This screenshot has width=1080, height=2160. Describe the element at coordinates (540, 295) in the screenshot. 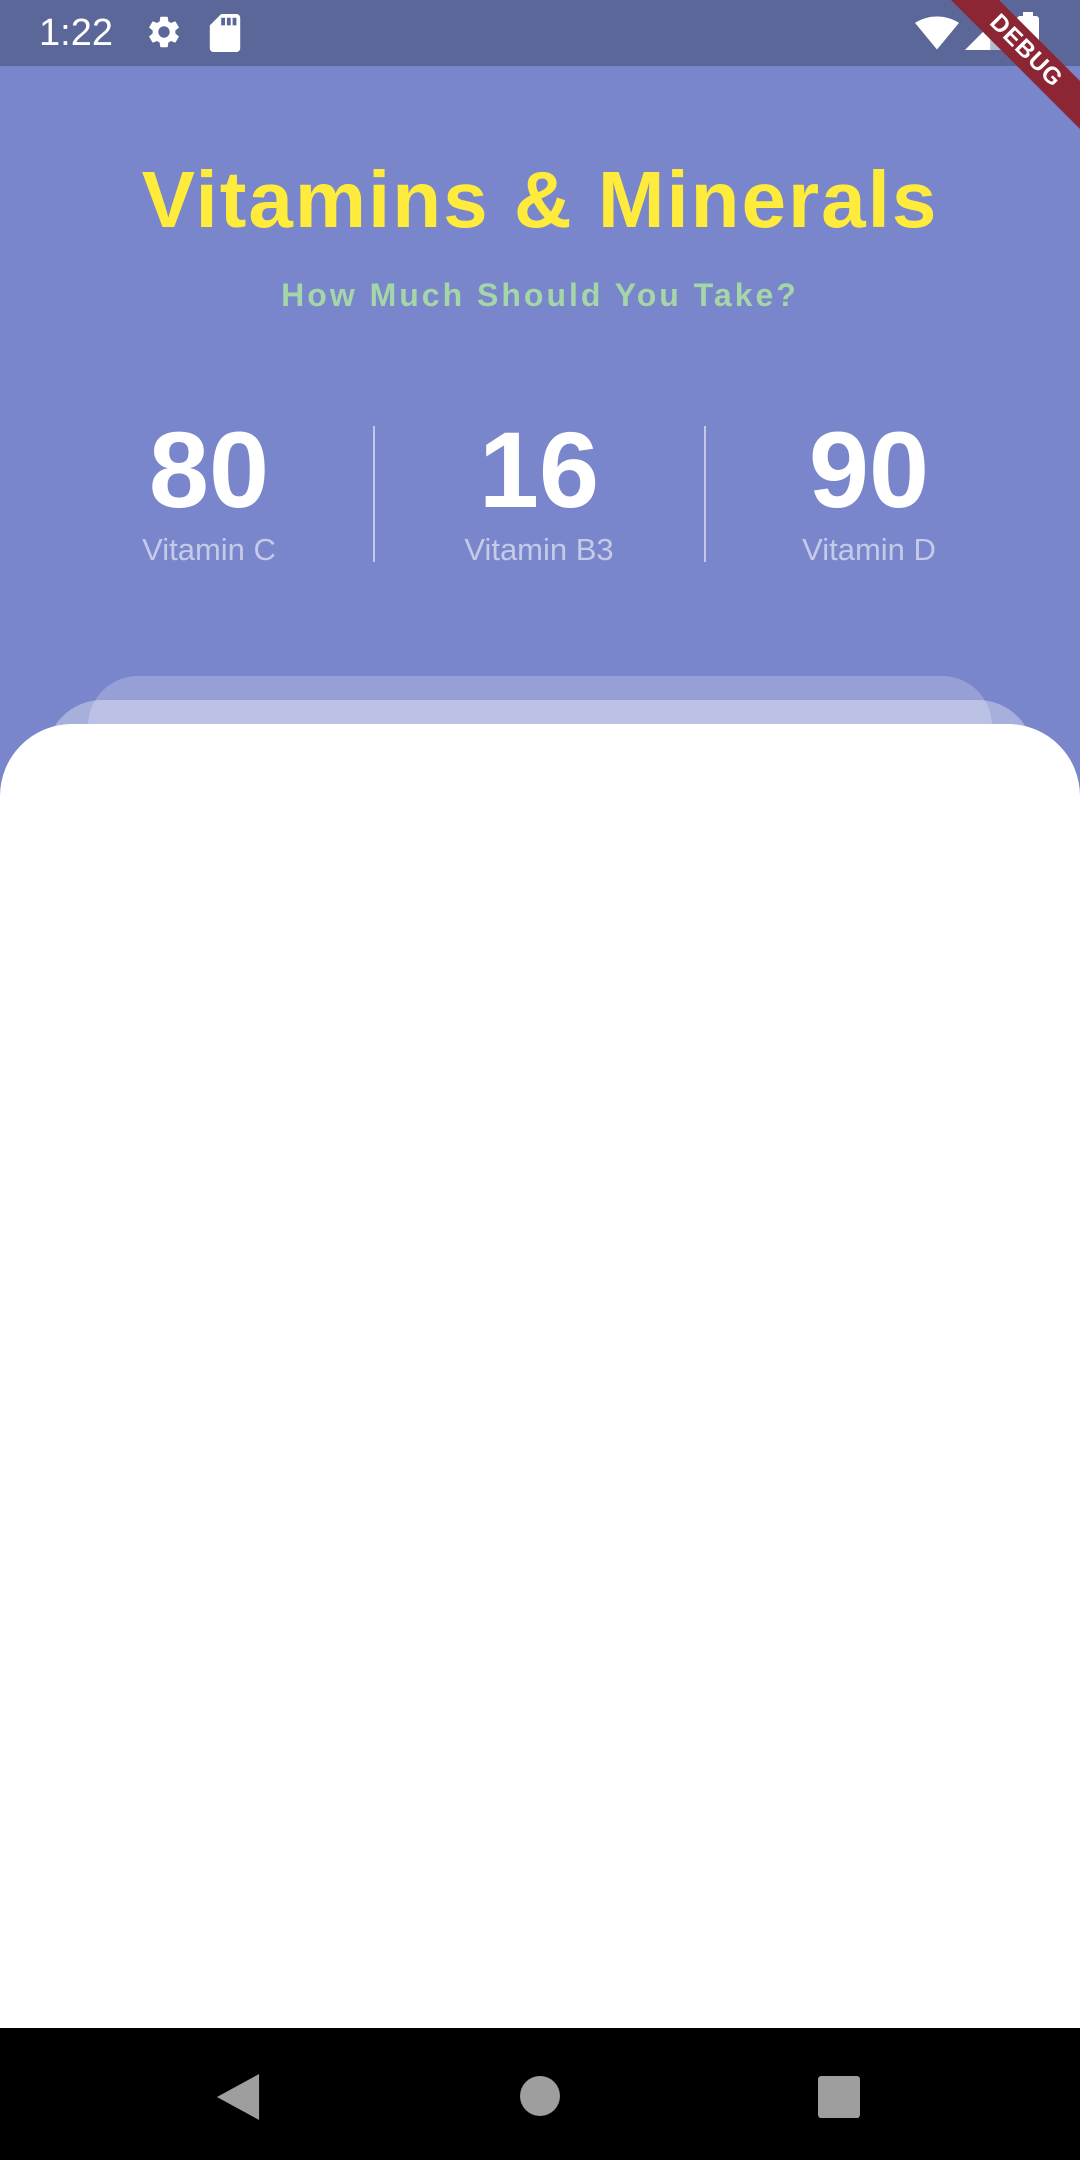

I see `page-subtitle: How Much Should You Take?` at that location.